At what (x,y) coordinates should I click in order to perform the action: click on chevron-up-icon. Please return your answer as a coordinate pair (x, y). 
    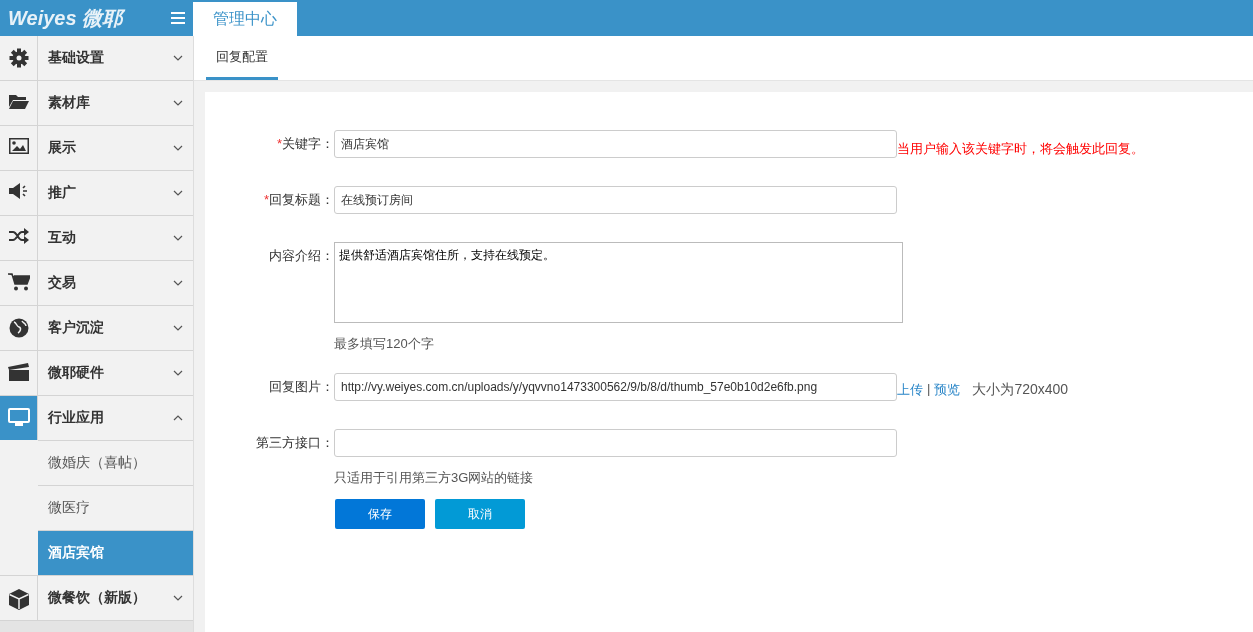
    Looking at the image, I should click on (178, 418).